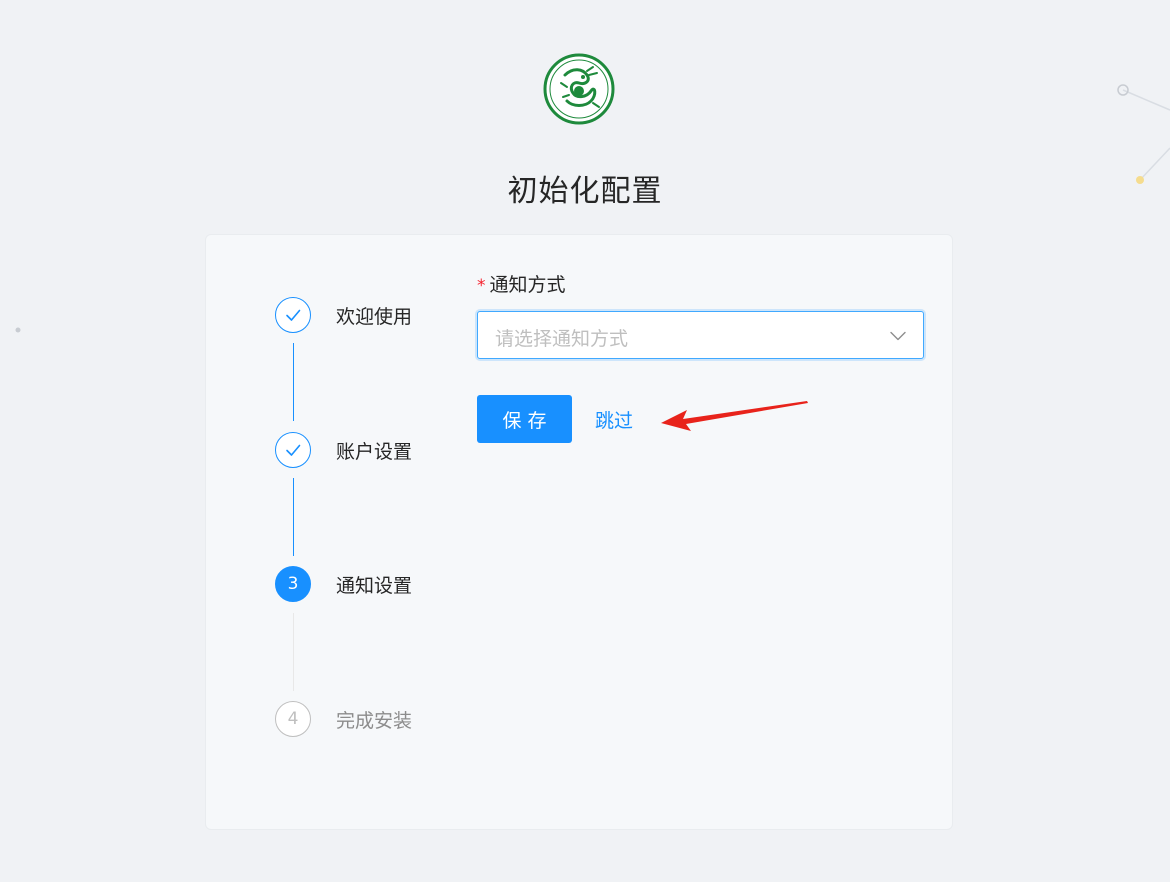  Describe the element at coordinates (374, 586) in the screenshot. I see `step-label: 通知设置` at that location.